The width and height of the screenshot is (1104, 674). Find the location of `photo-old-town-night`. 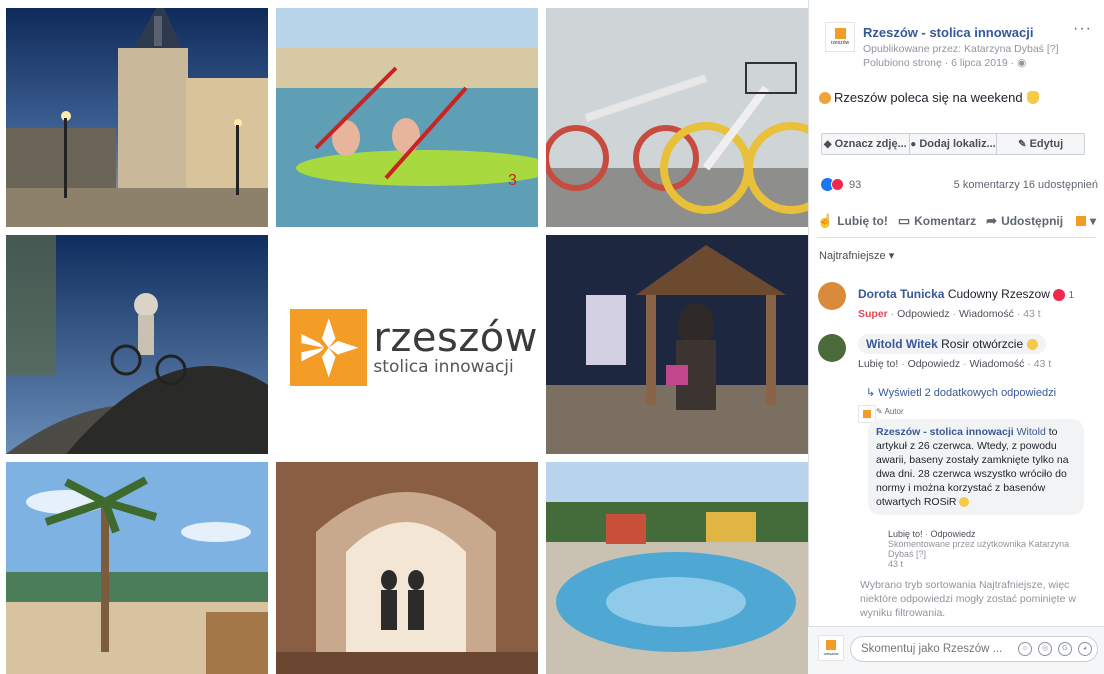

photo-old-town-night is located at coordinates (137, 117).